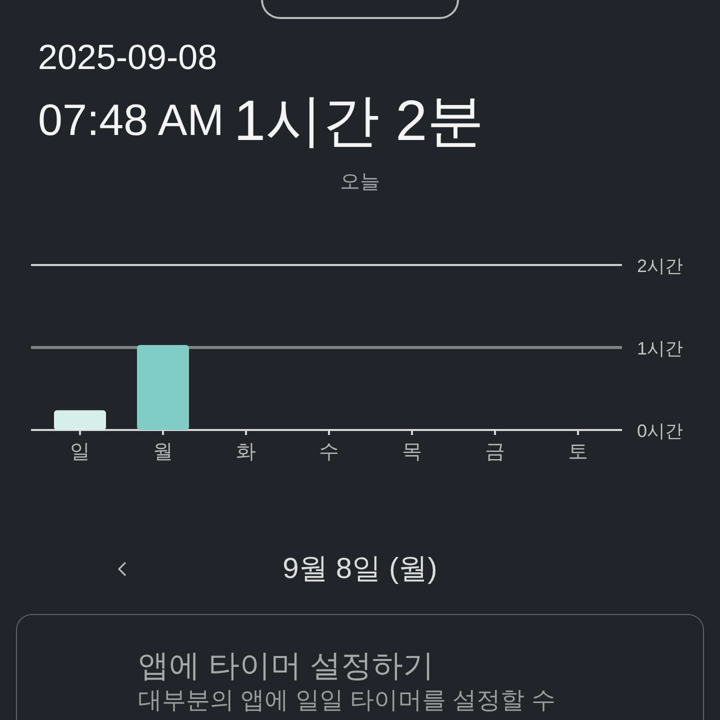 The height and width of the screenshot is (720, 720). What do you see at coordinates (131, 121) in the screenshot?
I see `time-text: 07:48 AM` at bounding box center [131, 121].